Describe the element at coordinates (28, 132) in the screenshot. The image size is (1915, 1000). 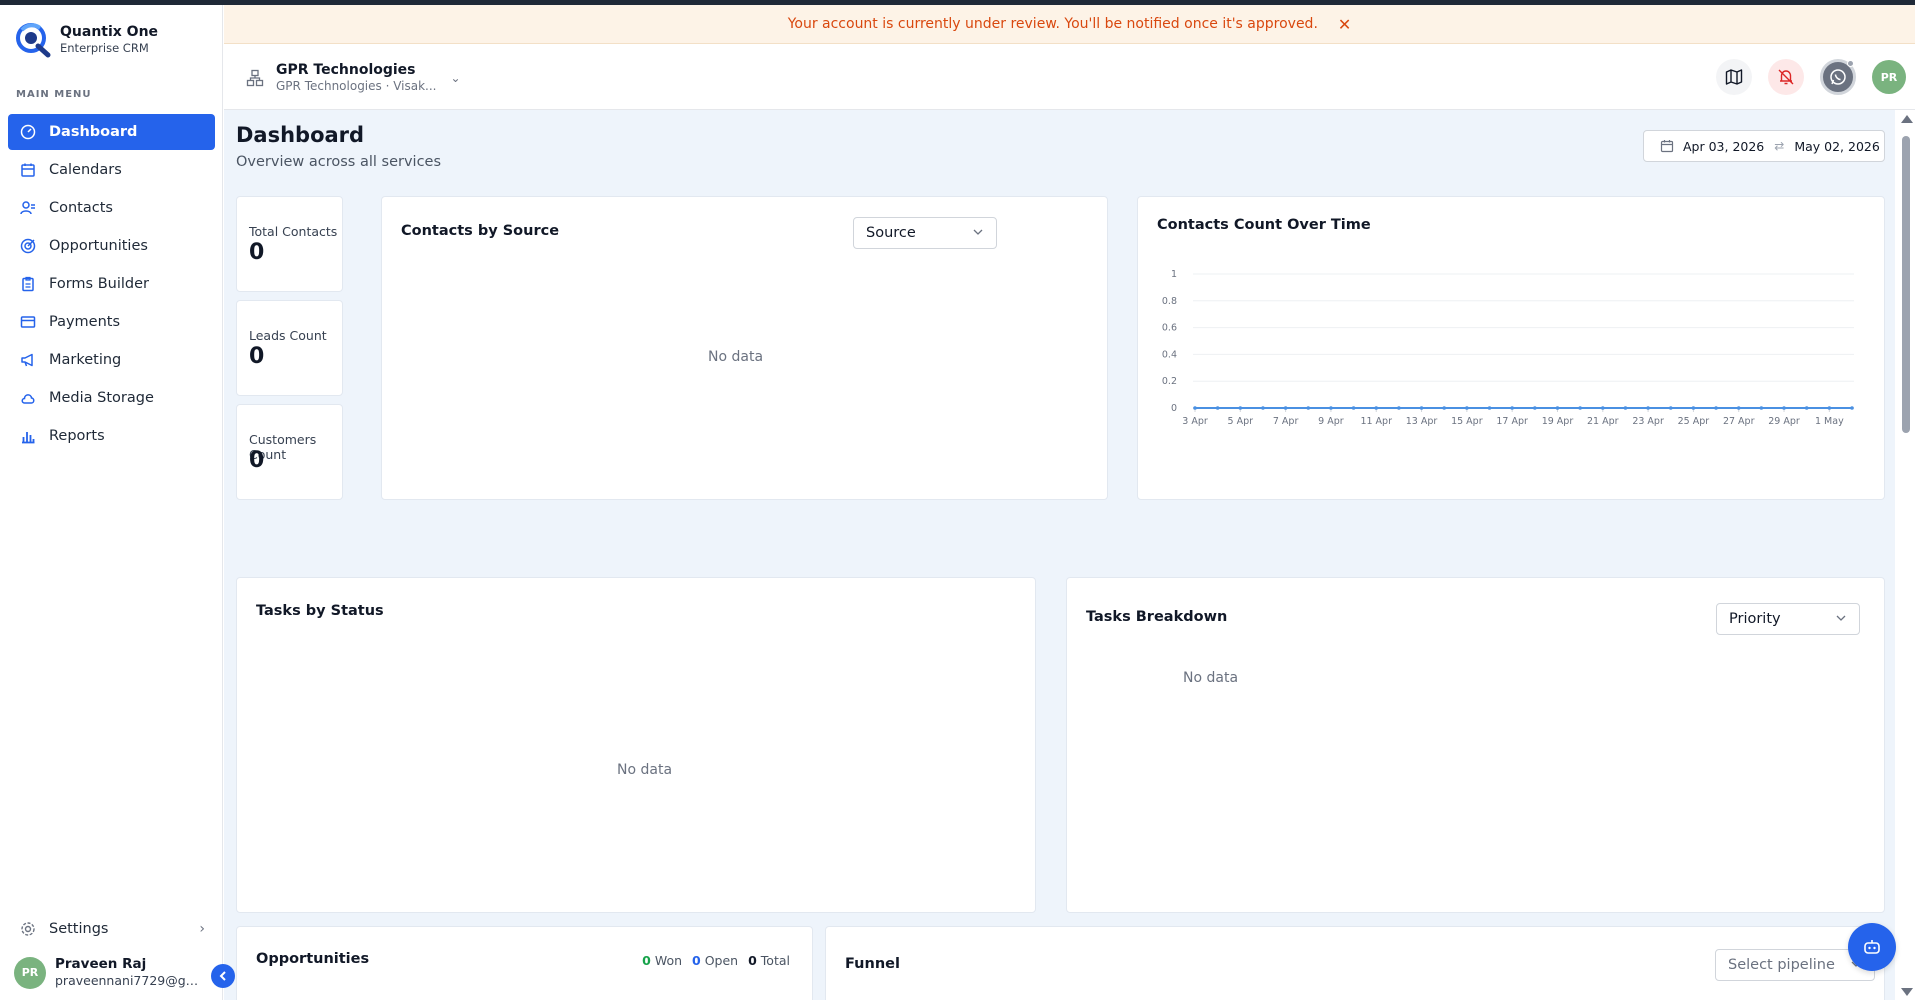
I see `dashboard-icon` at that location.